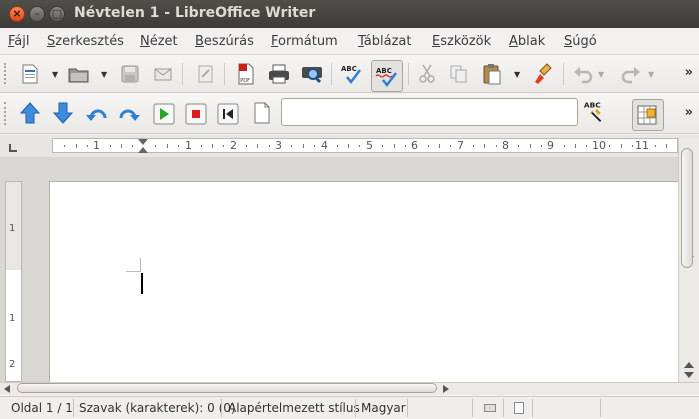 The image size is (699, 419). What do you see at coordinates (57, 14) in the screenshot?
I see `maximize-window-button: □` at bounding box center [57, 14].